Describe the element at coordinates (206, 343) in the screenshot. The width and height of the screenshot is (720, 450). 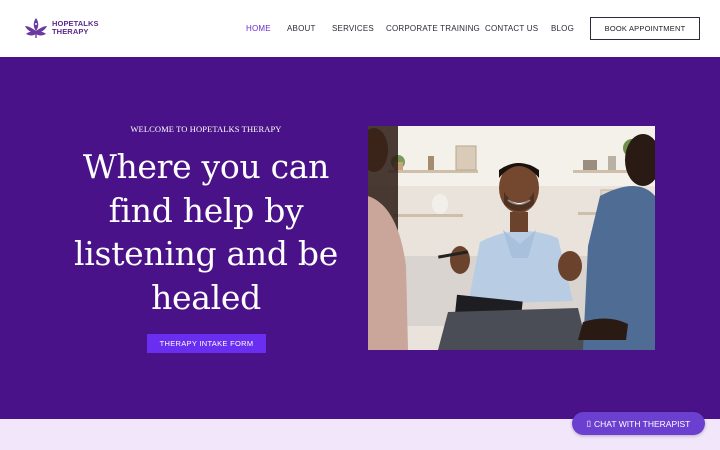
I see `therapy-intake-form-button: THERAPY INTAKE FORM` at that location.